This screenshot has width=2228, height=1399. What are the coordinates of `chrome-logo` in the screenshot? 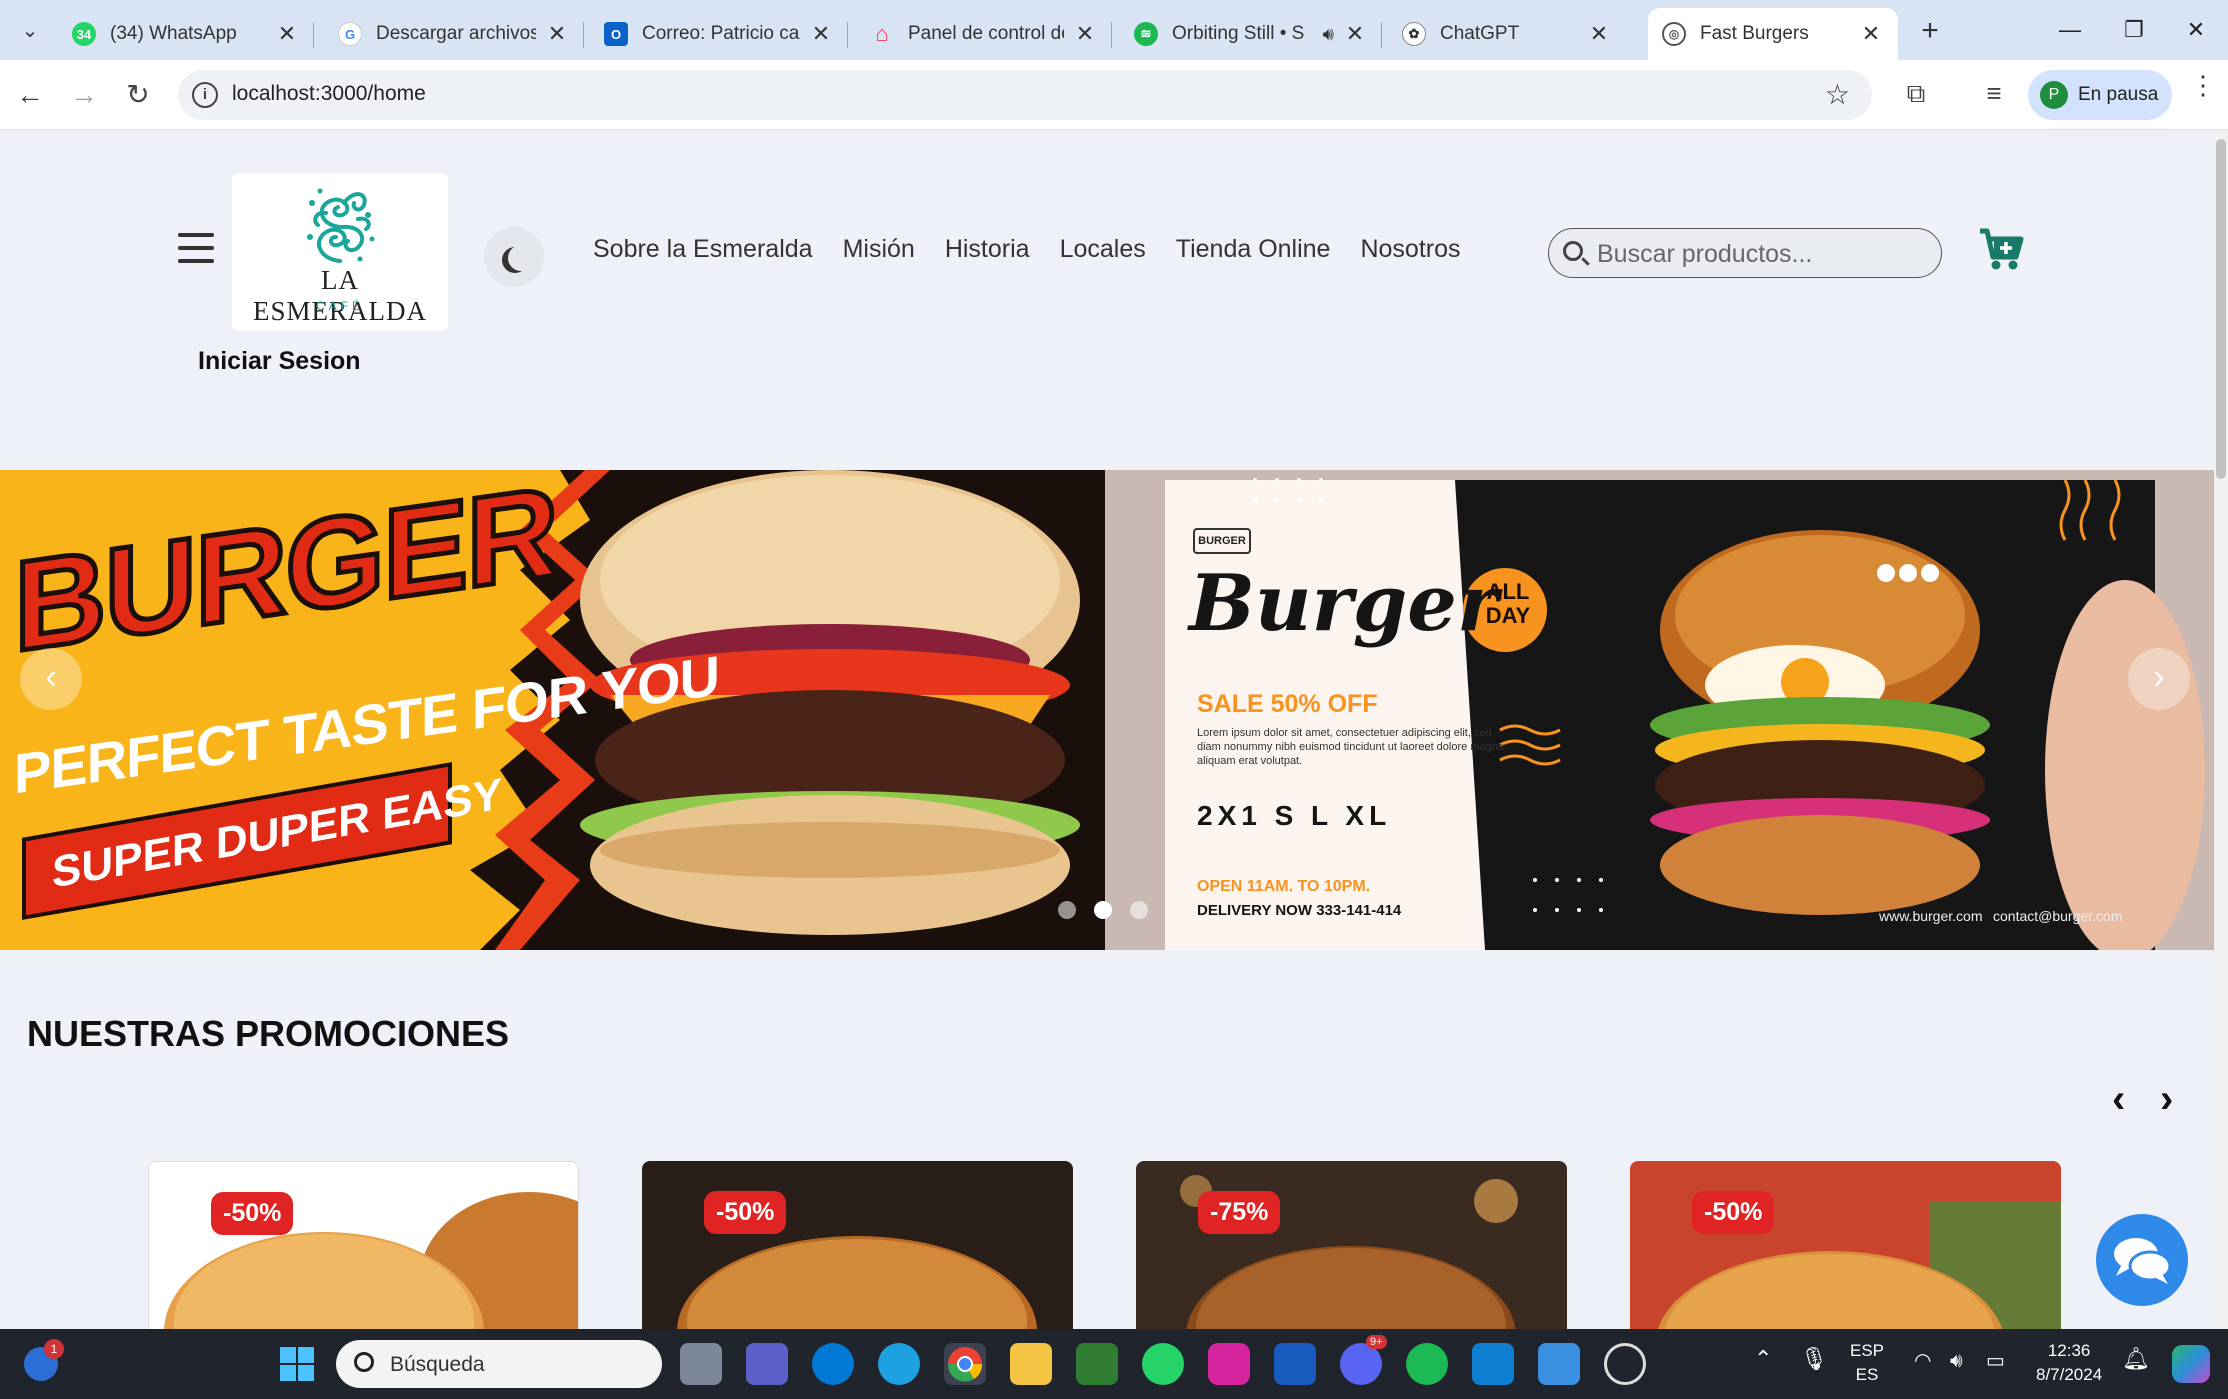 It's located at (965, 1364).